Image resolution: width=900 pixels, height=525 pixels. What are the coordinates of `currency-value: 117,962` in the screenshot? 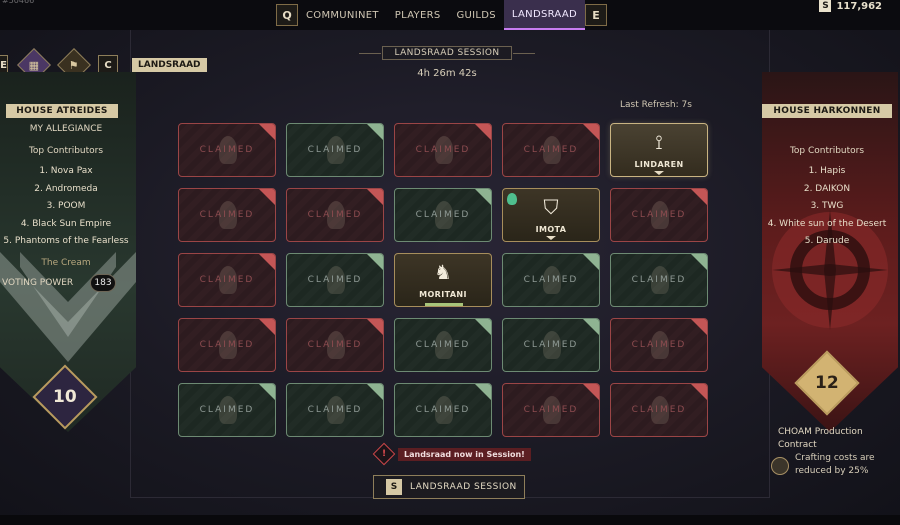 It's located at (859, 6).